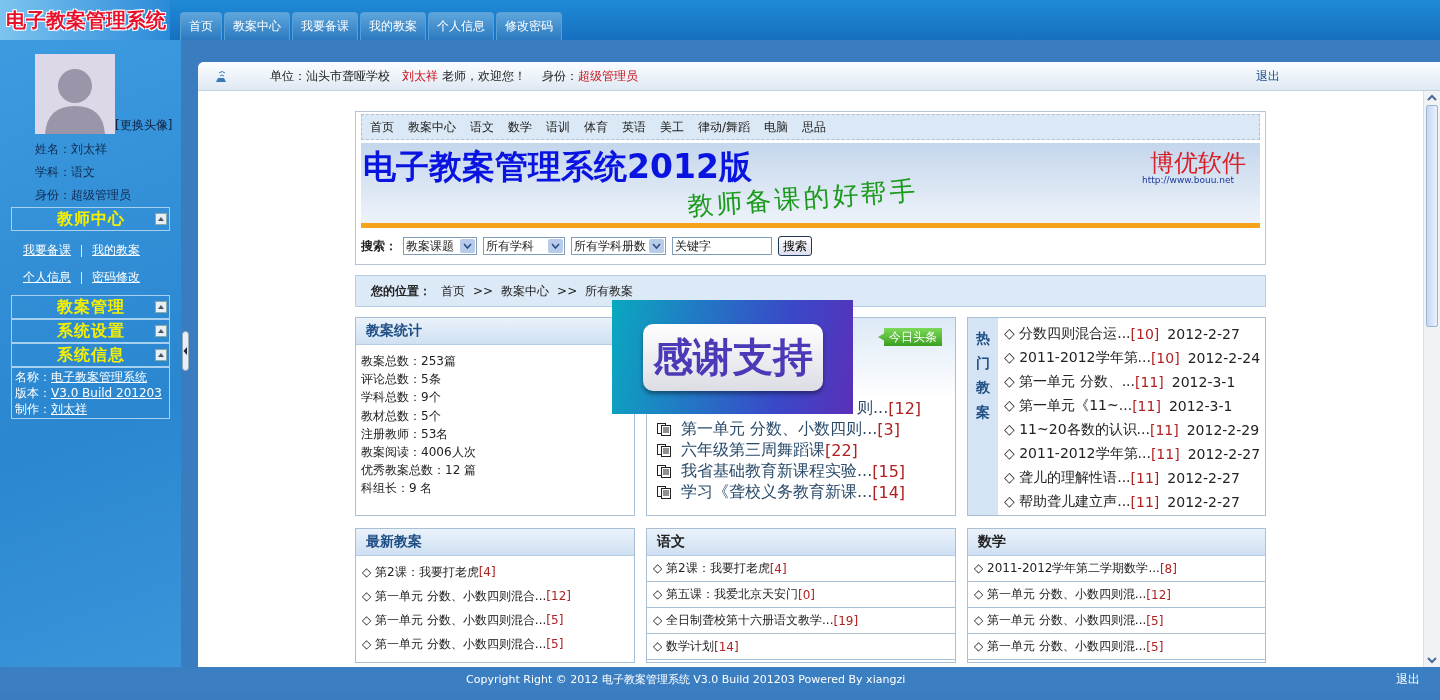 This screenshot has width=1440, height=700. What do you see at coordinates (524, 246) in the screenshot?
I see `filter-dropdown: 所有学科` at bounding box center [524, 246].